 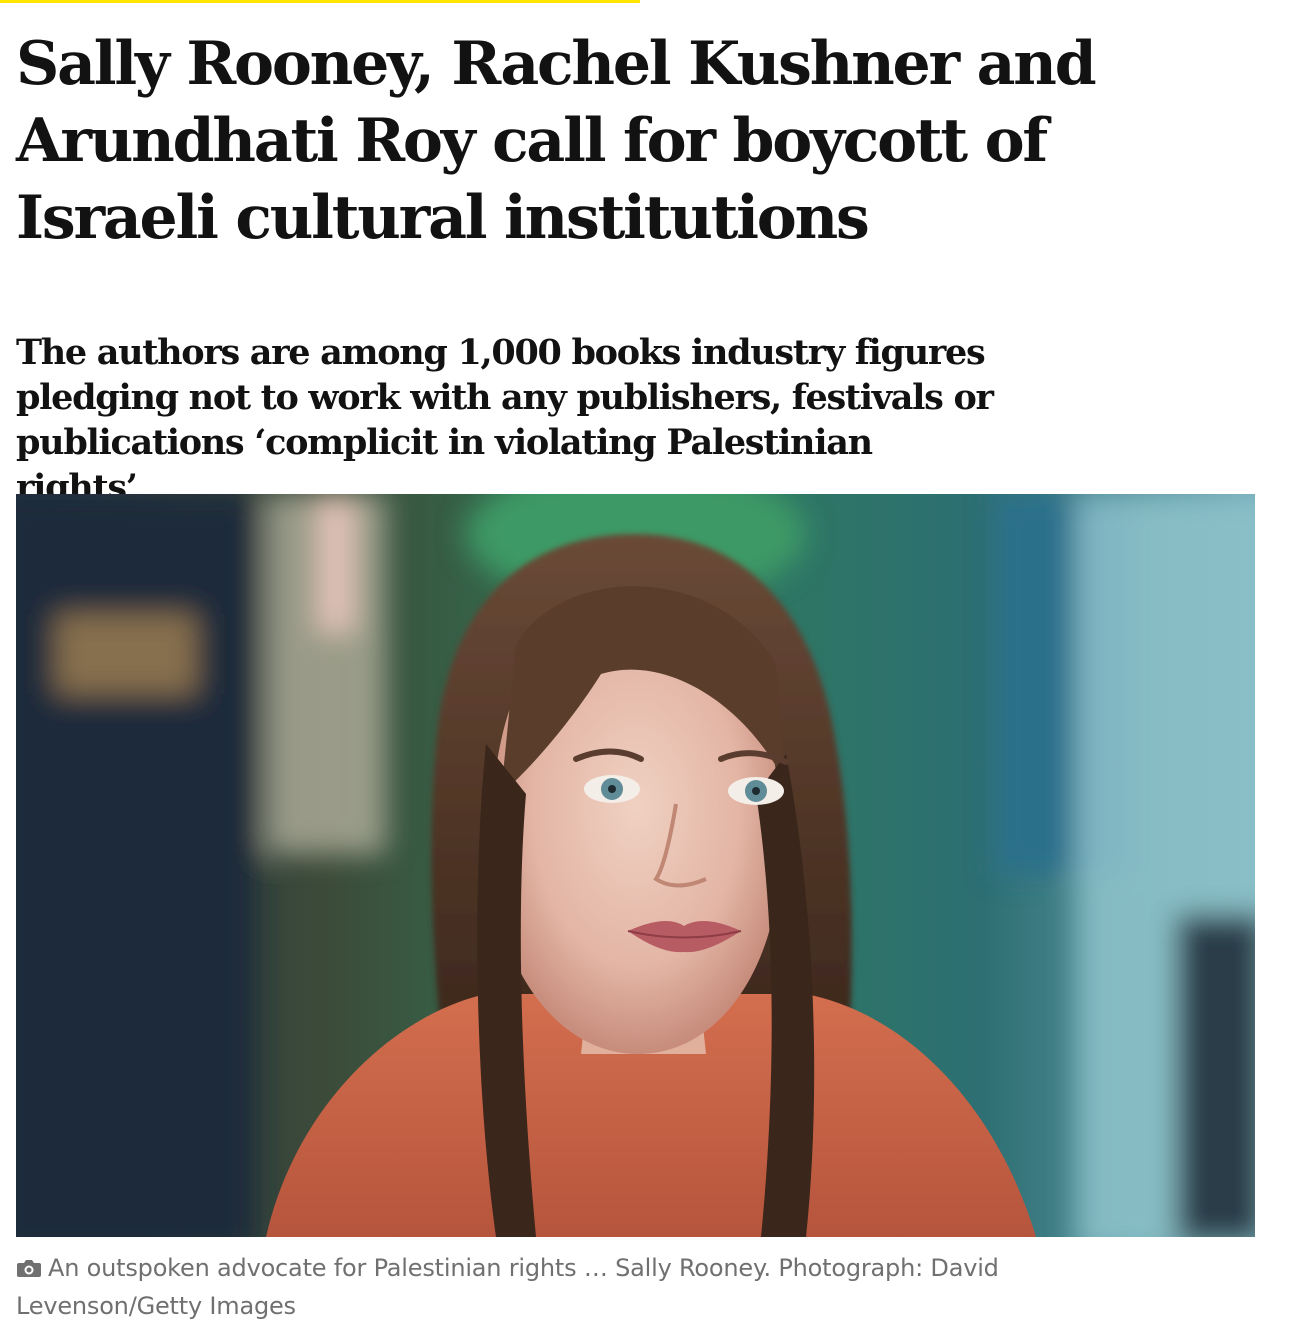 What do you see at coordinates (320, 1) in the screenshot?
I see `top-accent-rule` at bounding box center [320, 1].